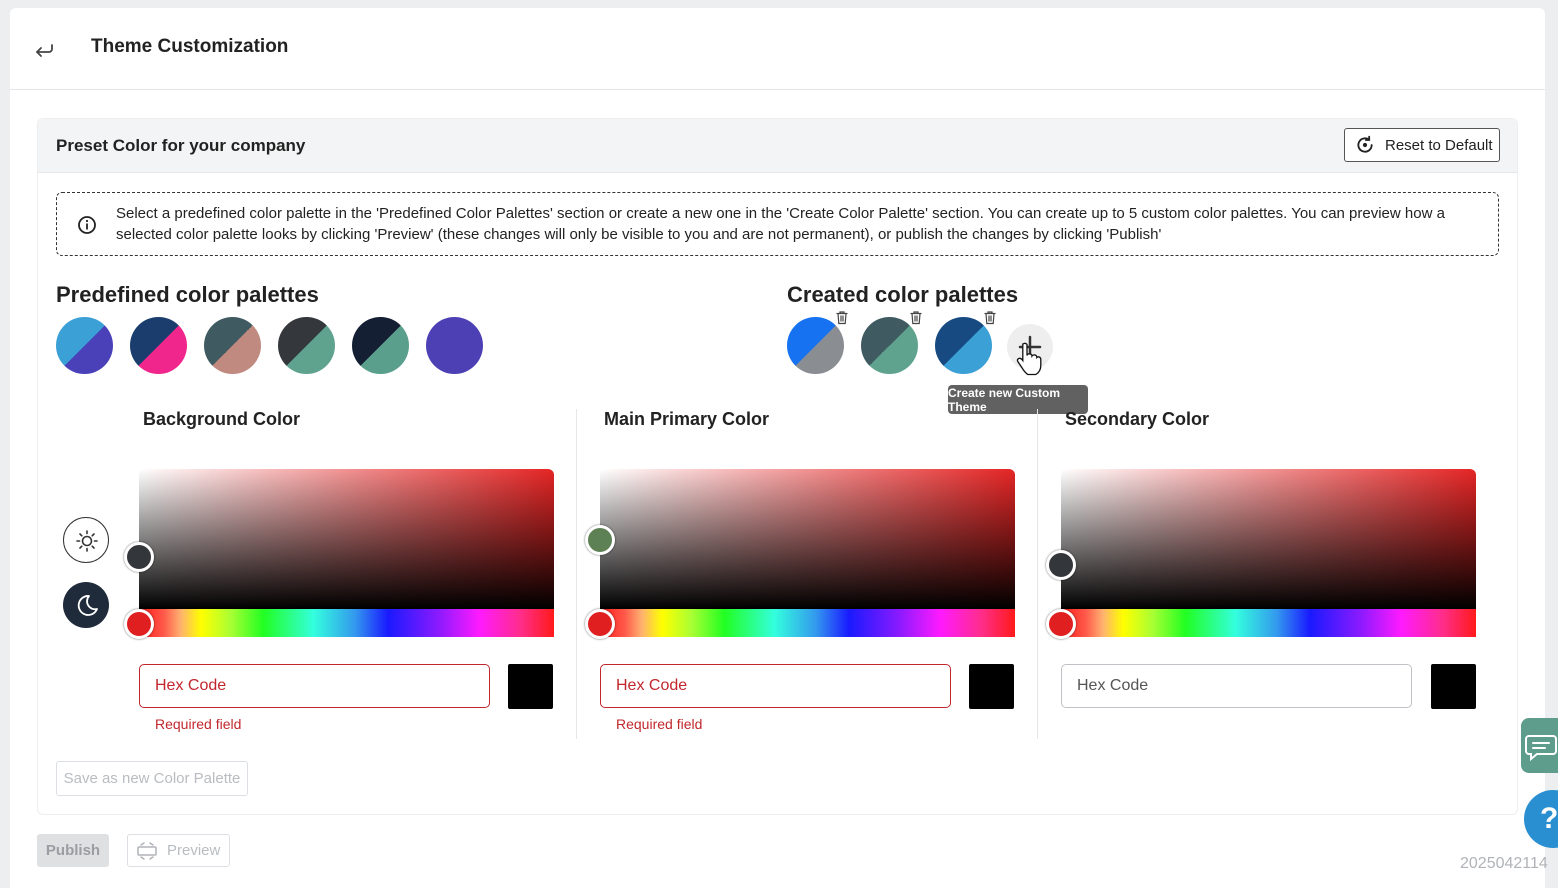 This screenshot has height=888, width=1558. What do you see at coordinates (190, 46) in the screenshot?
I see `page-title: Theme Customization` at bounding box center [190, 46].